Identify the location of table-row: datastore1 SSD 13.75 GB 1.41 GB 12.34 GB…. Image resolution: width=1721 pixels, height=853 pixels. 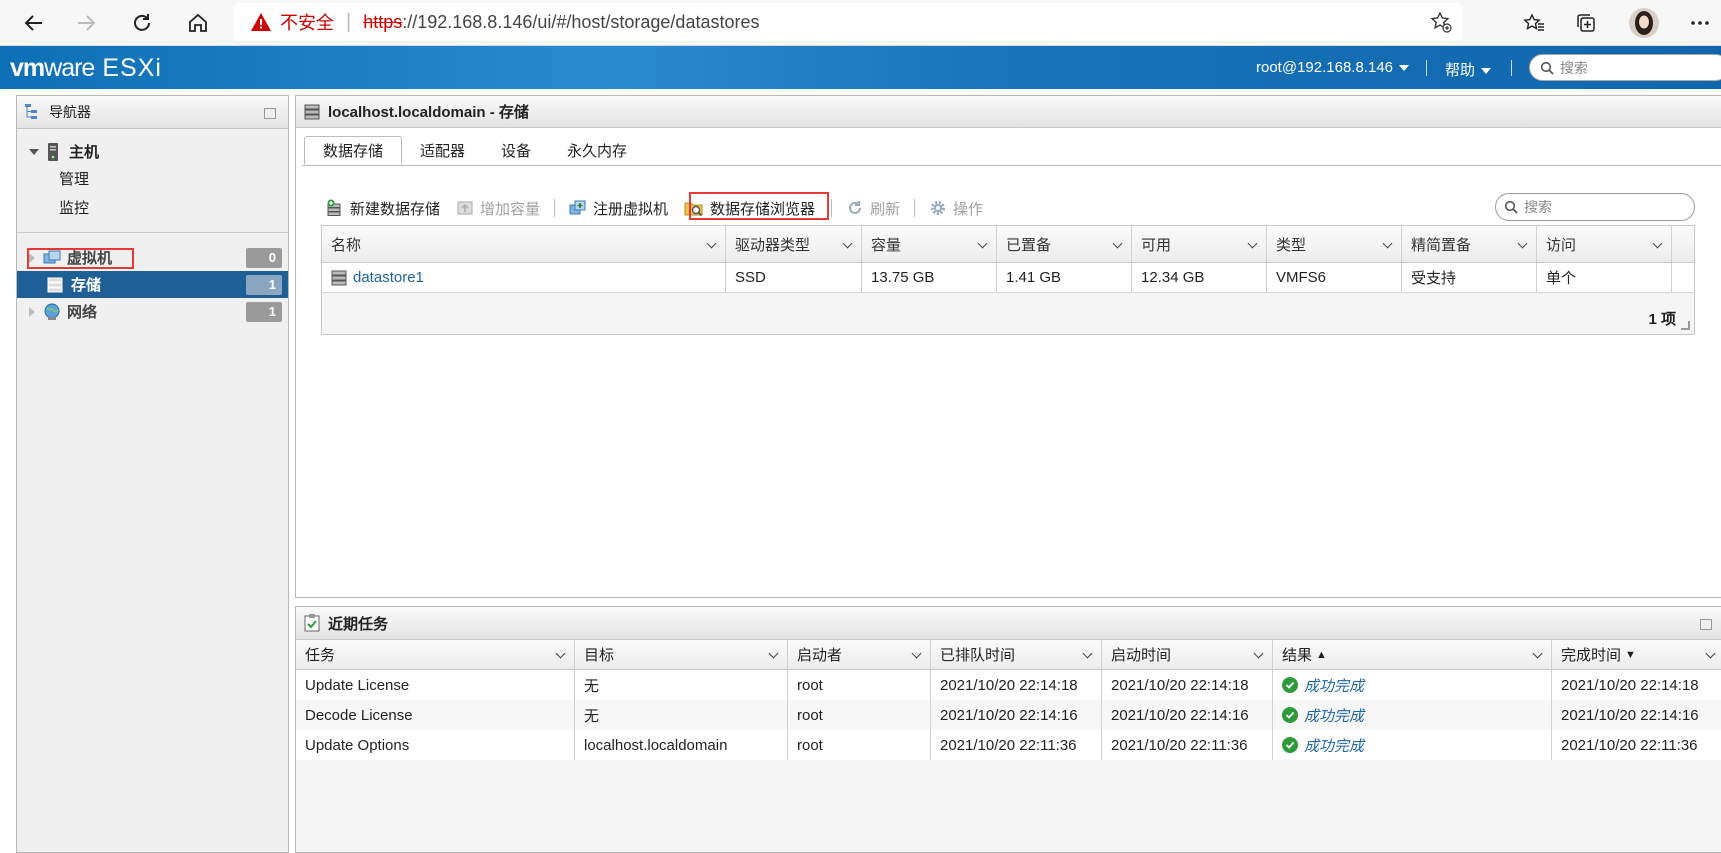
(1008, 278).